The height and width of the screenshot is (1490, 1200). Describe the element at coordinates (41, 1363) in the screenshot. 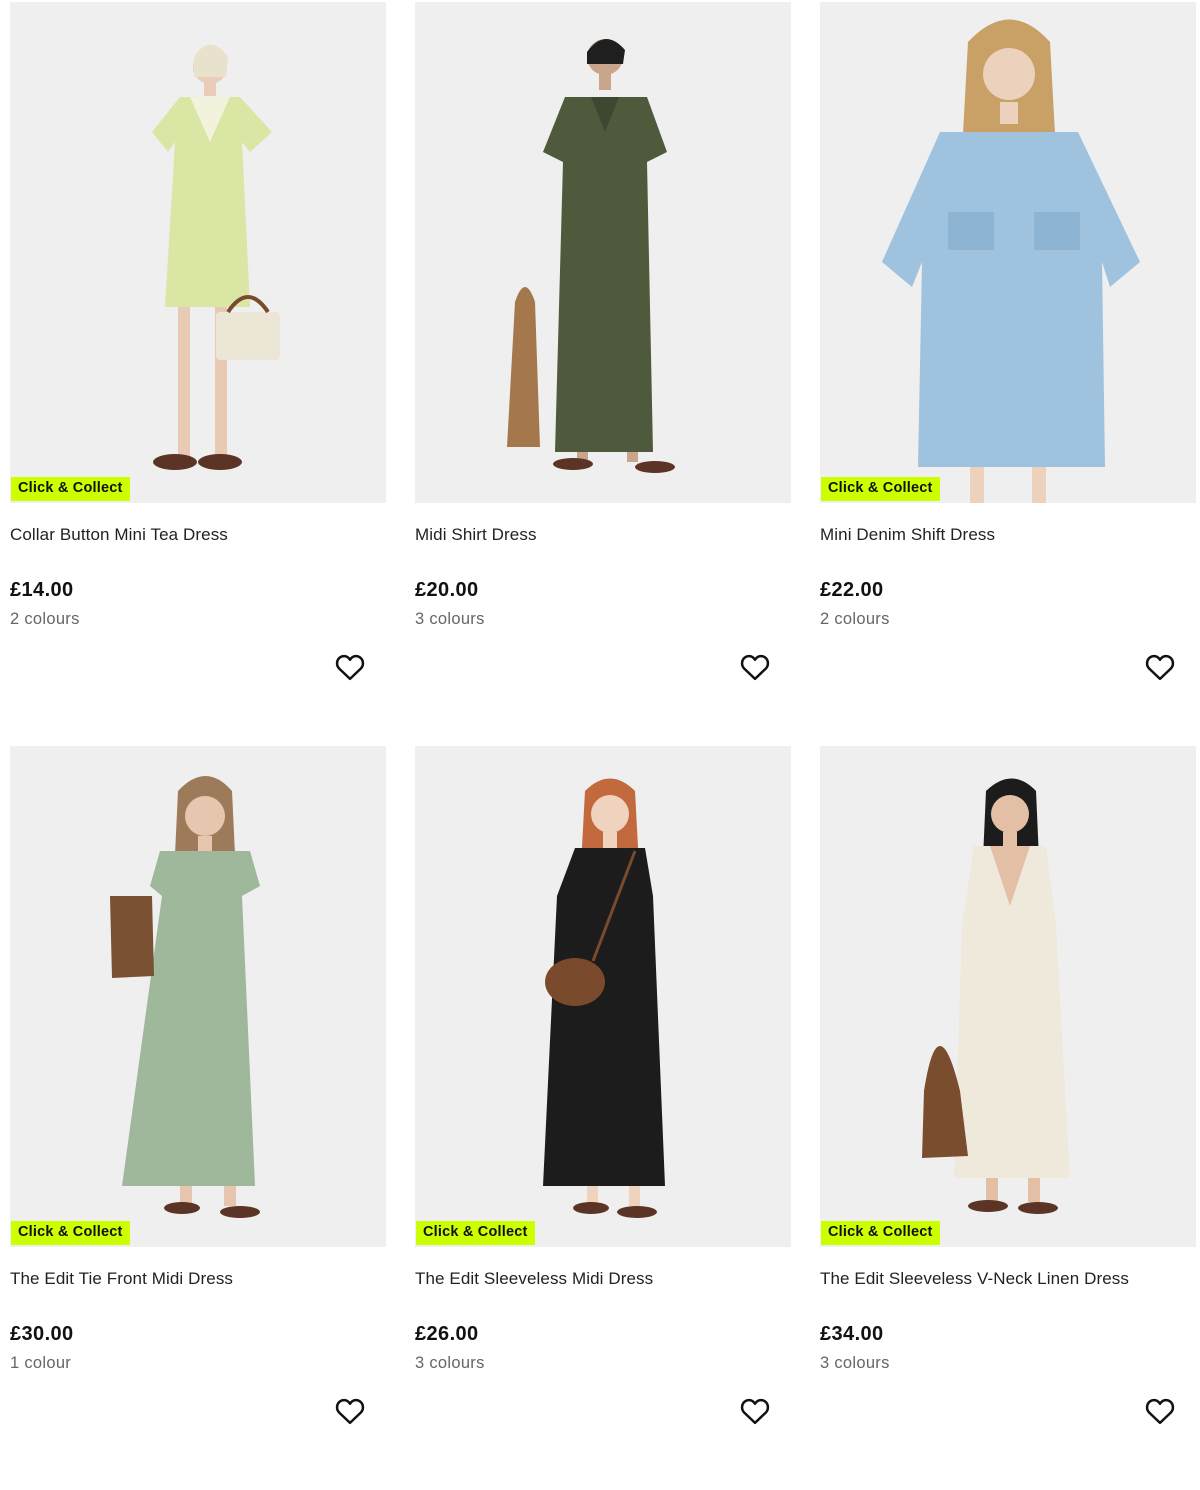

I see `product-colours: 1 colour` at that location.